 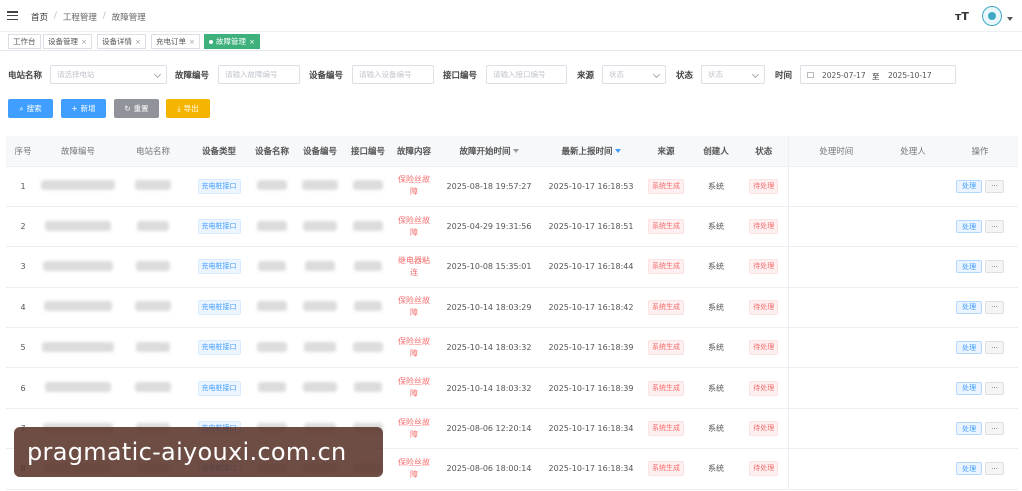 What do you see at coordinates (259, 74) in the screenshot?
I see `fault-no-input: 请输入故障编号` at bounding box center [259, 74].